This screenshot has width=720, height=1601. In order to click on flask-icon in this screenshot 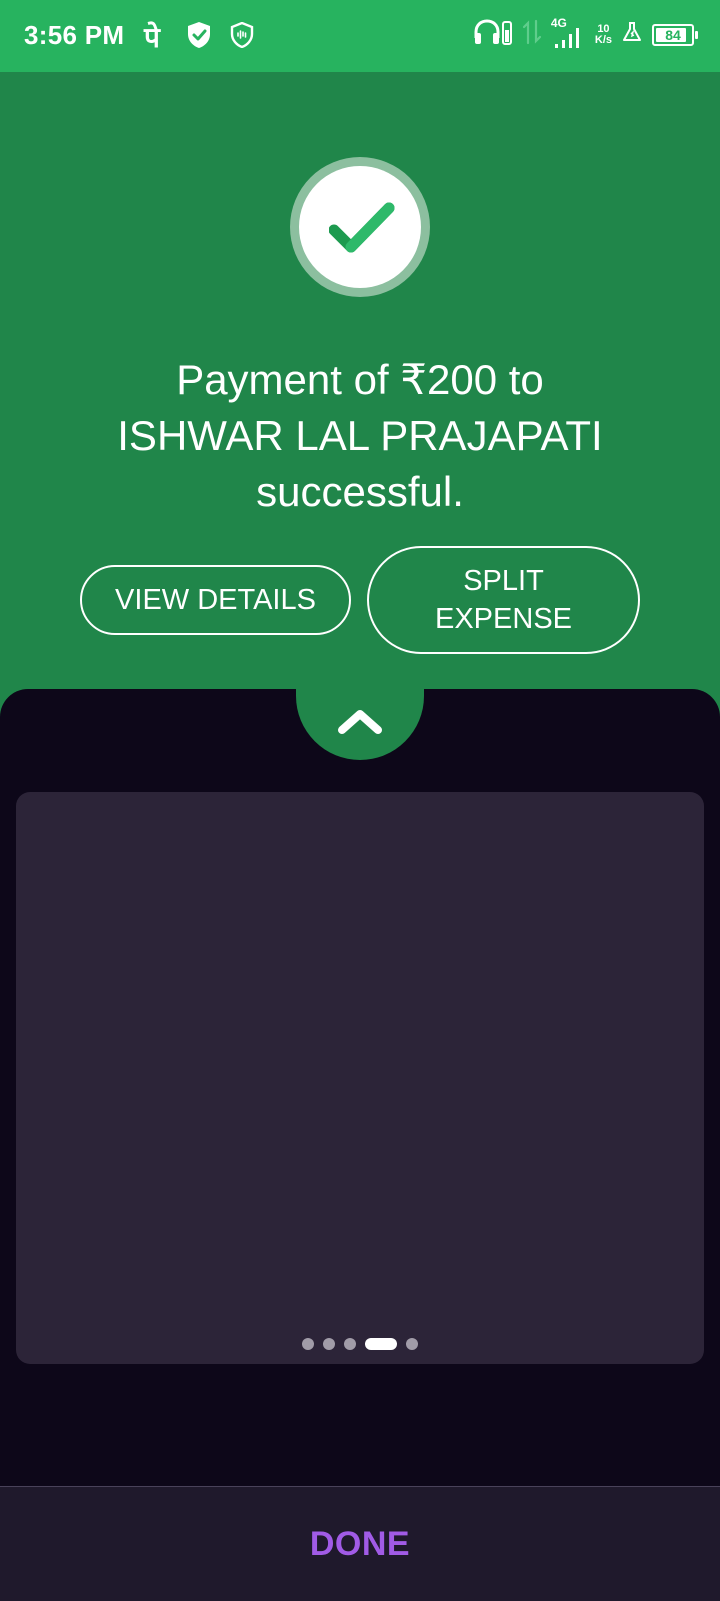, I will do `click(632, 34)`.